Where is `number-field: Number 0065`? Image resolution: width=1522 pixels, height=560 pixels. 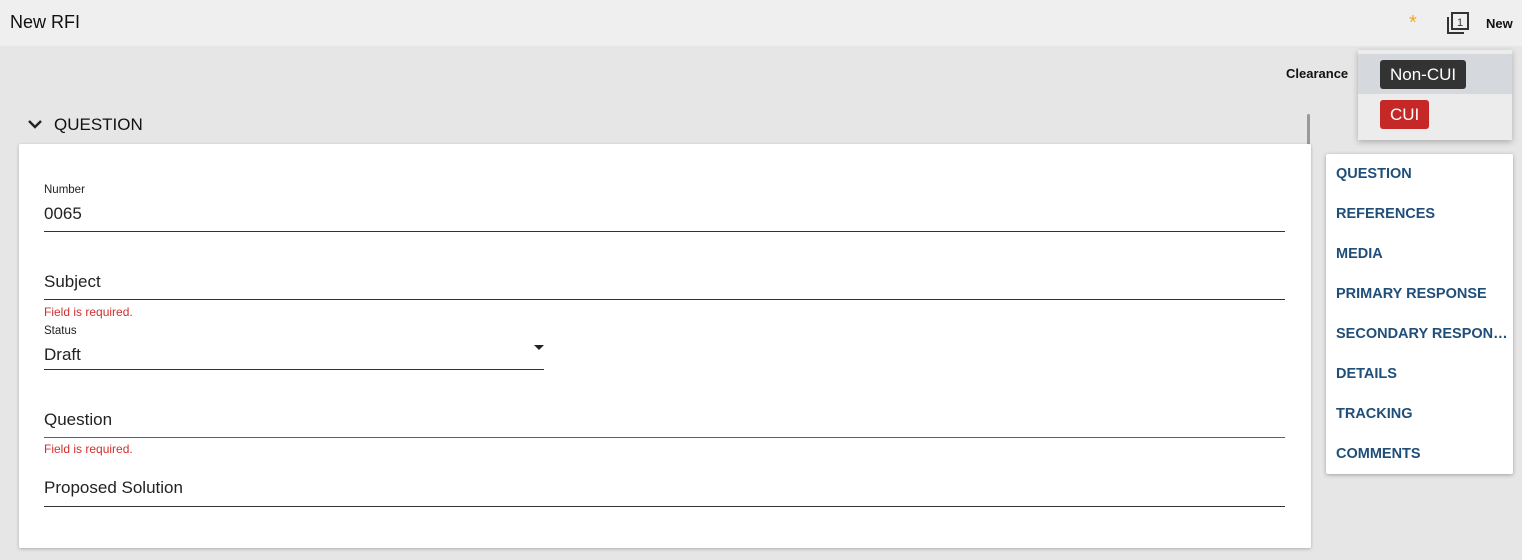
number-field: Number 0065 is located at coordinates (664, 208).